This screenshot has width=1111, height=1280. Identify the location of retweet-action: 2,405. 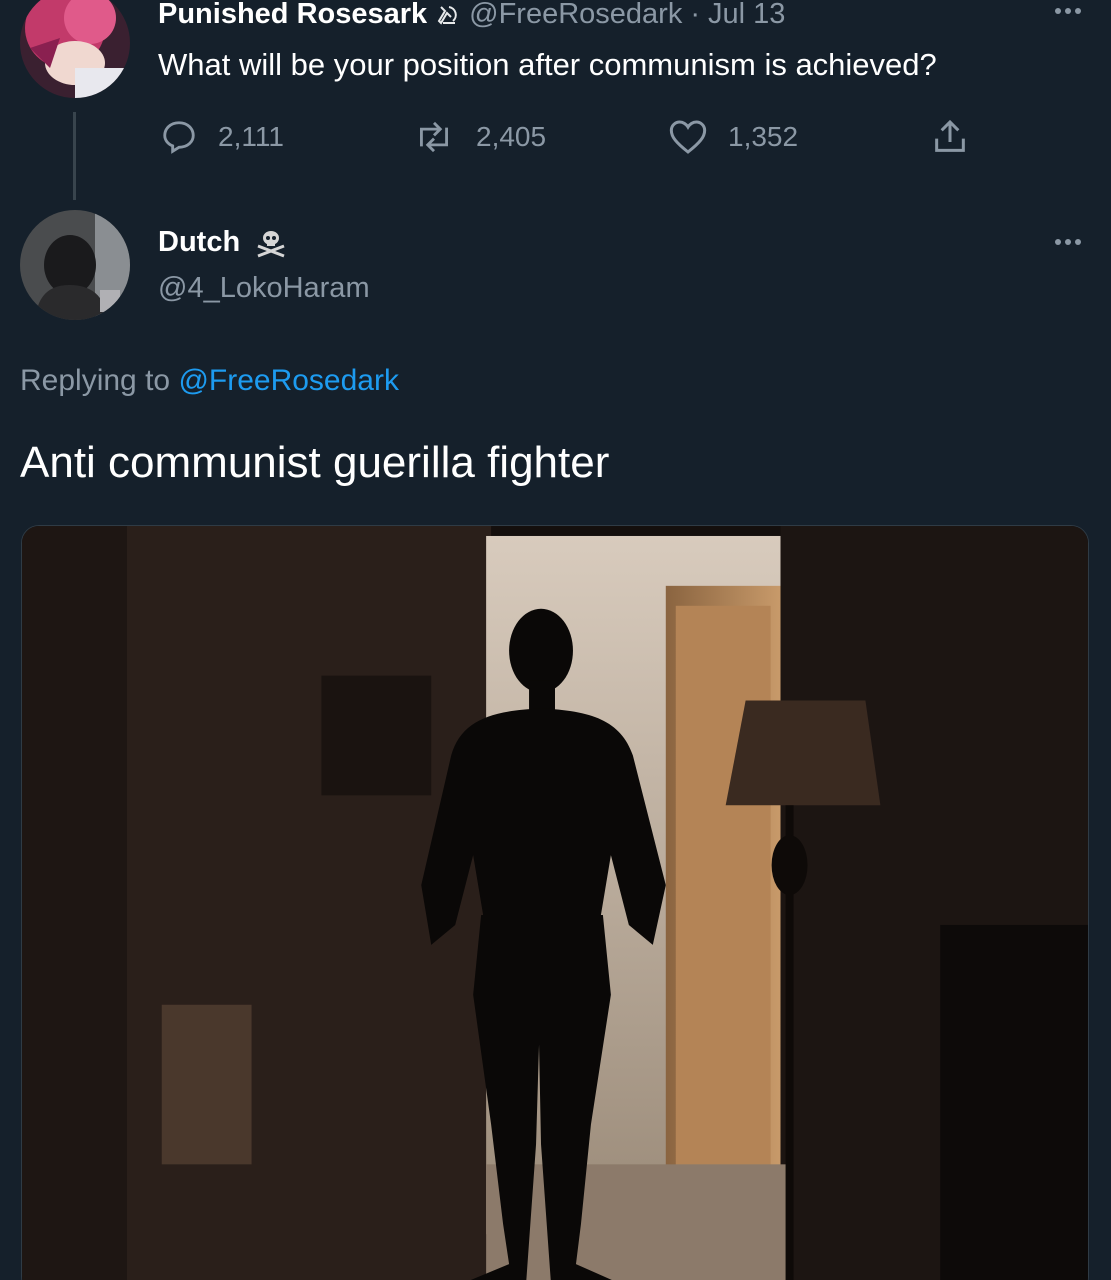
(479, 137).